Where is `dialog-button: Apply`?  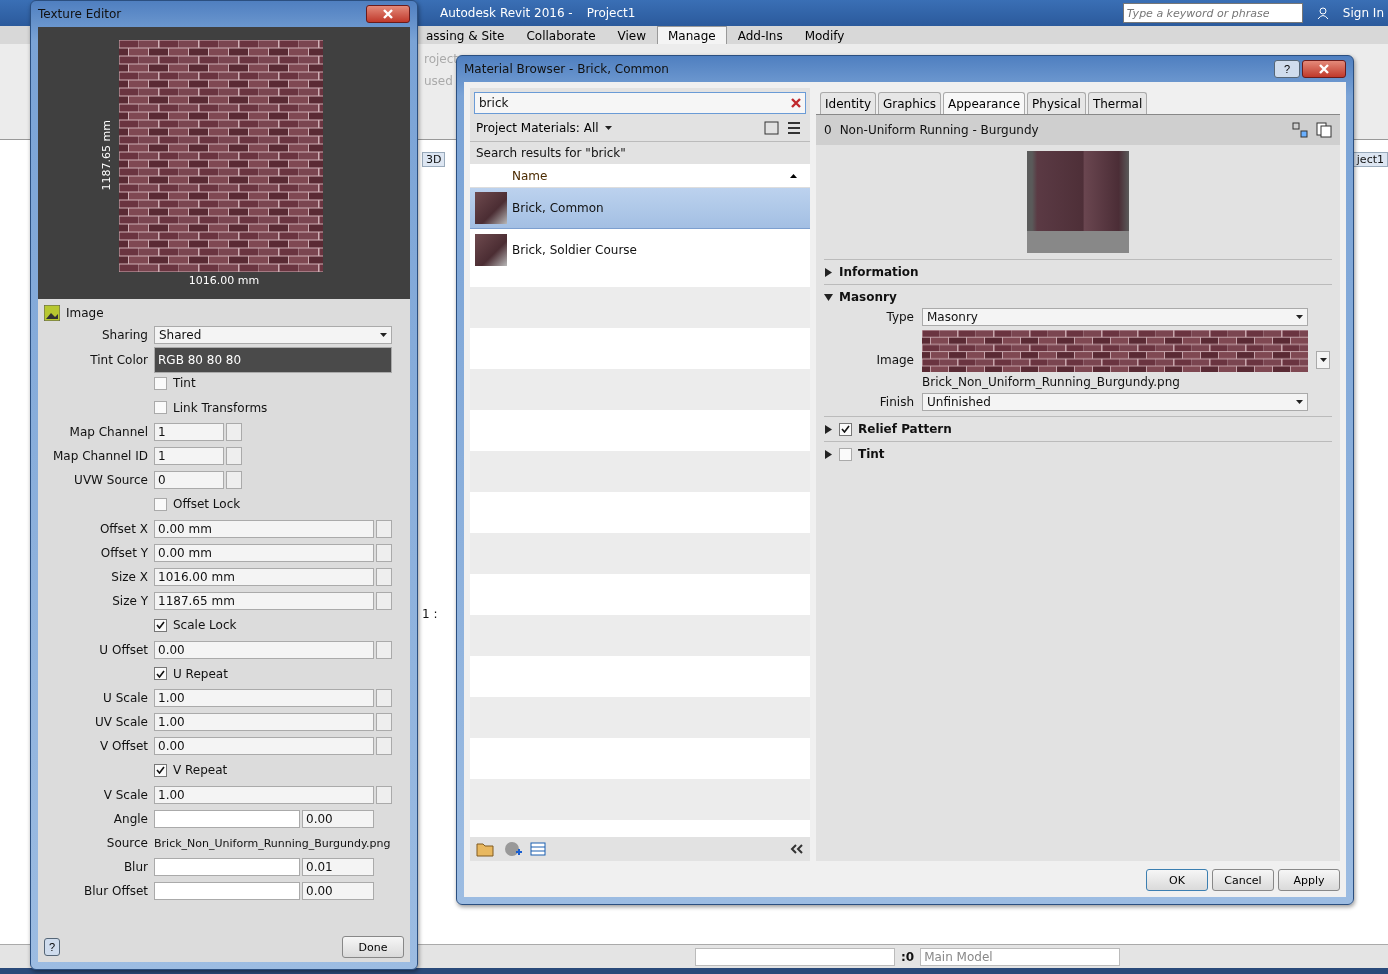
dialog-button: Apply is located at coordinates (1309, 880).